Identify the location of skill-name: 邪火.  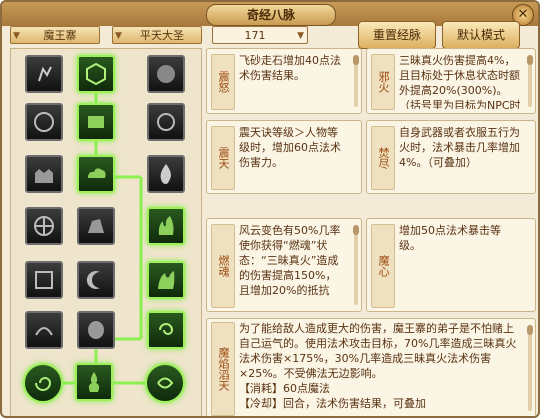
(383, 82).